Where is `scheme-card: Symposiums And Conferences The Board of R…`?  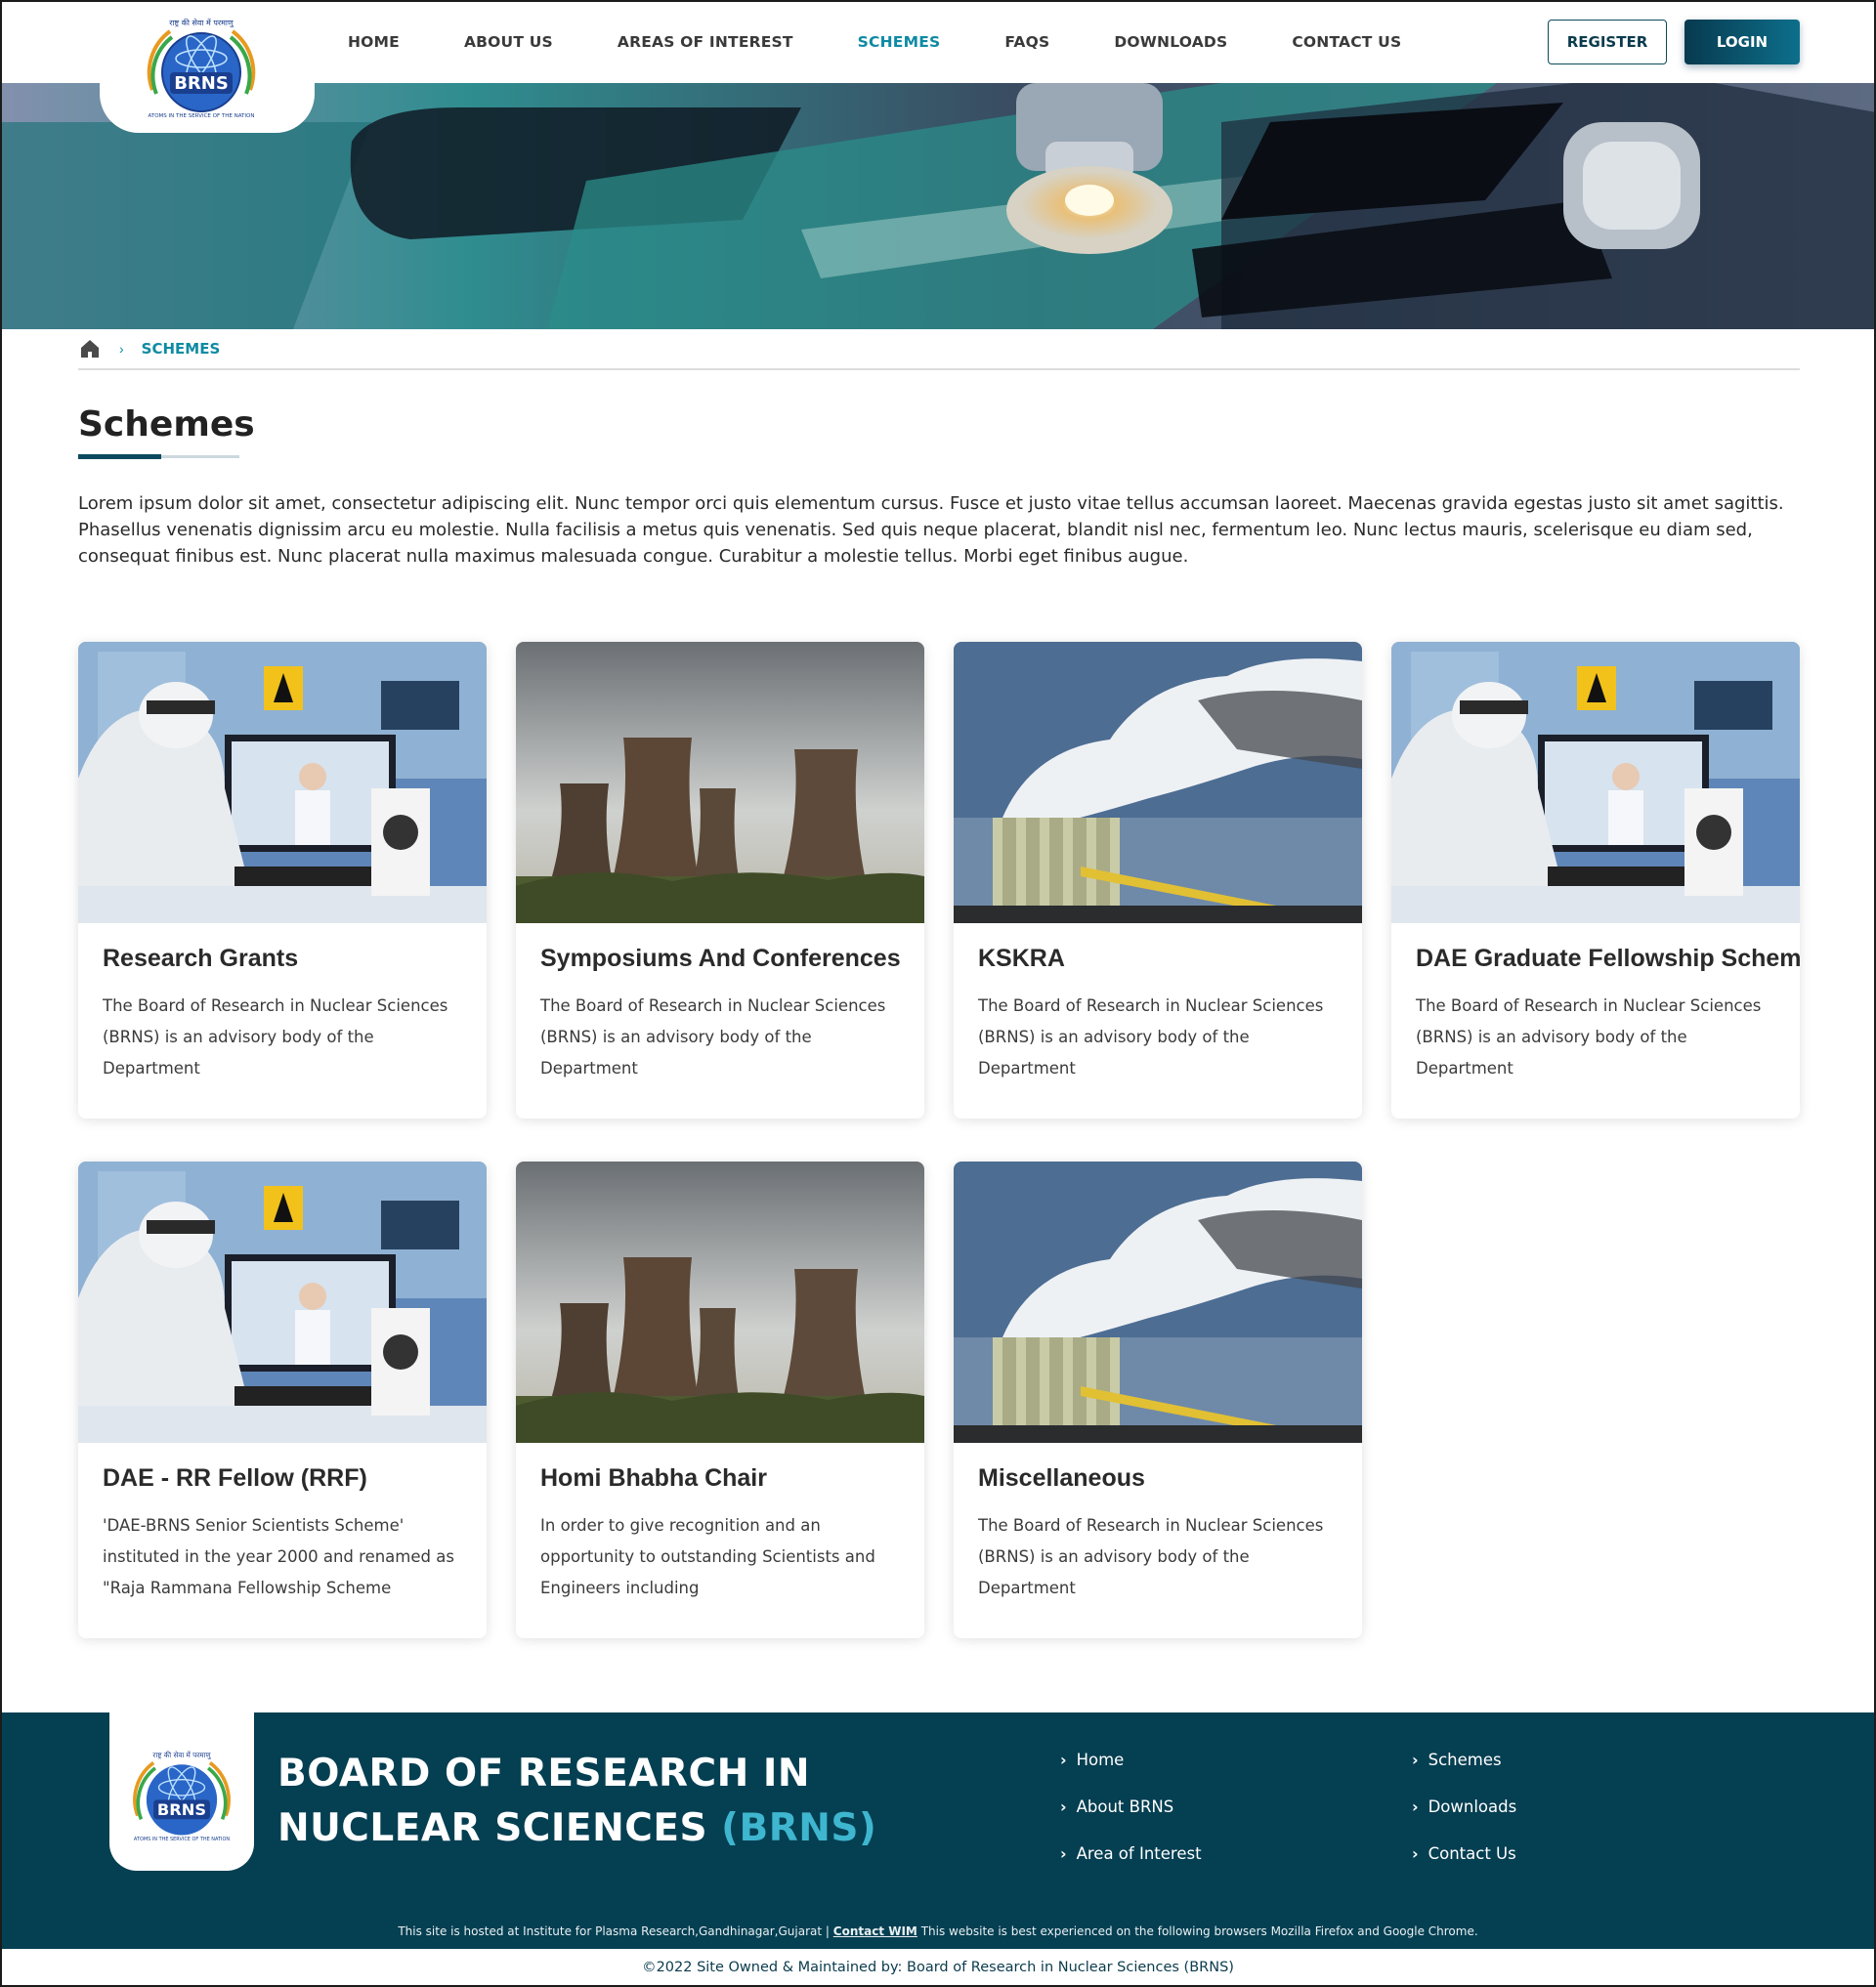
scheme-card: Symposiums And Conferences The Board of R… is located at coordinates (720, 880).